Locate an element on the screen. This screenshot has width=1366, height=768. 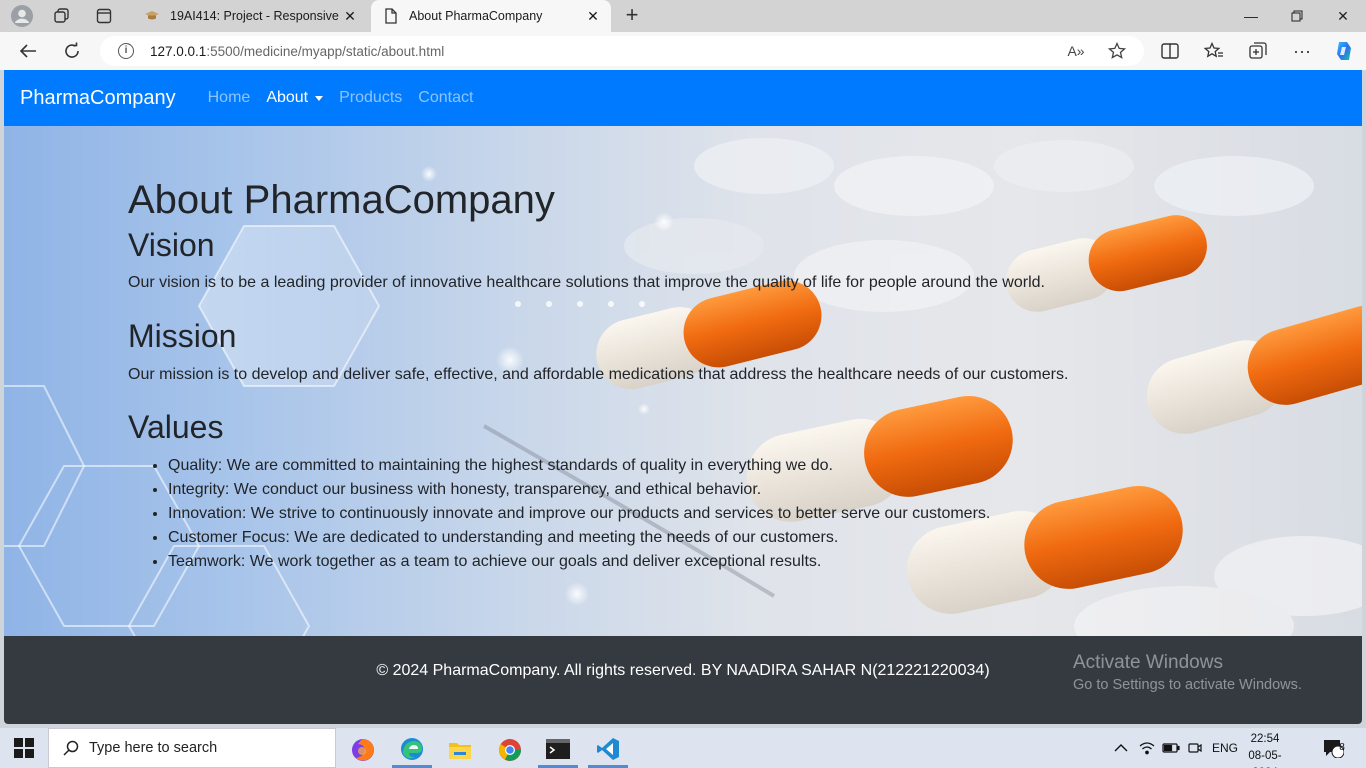
clock-time: 22:54 is located at coordinates (1265, 739).